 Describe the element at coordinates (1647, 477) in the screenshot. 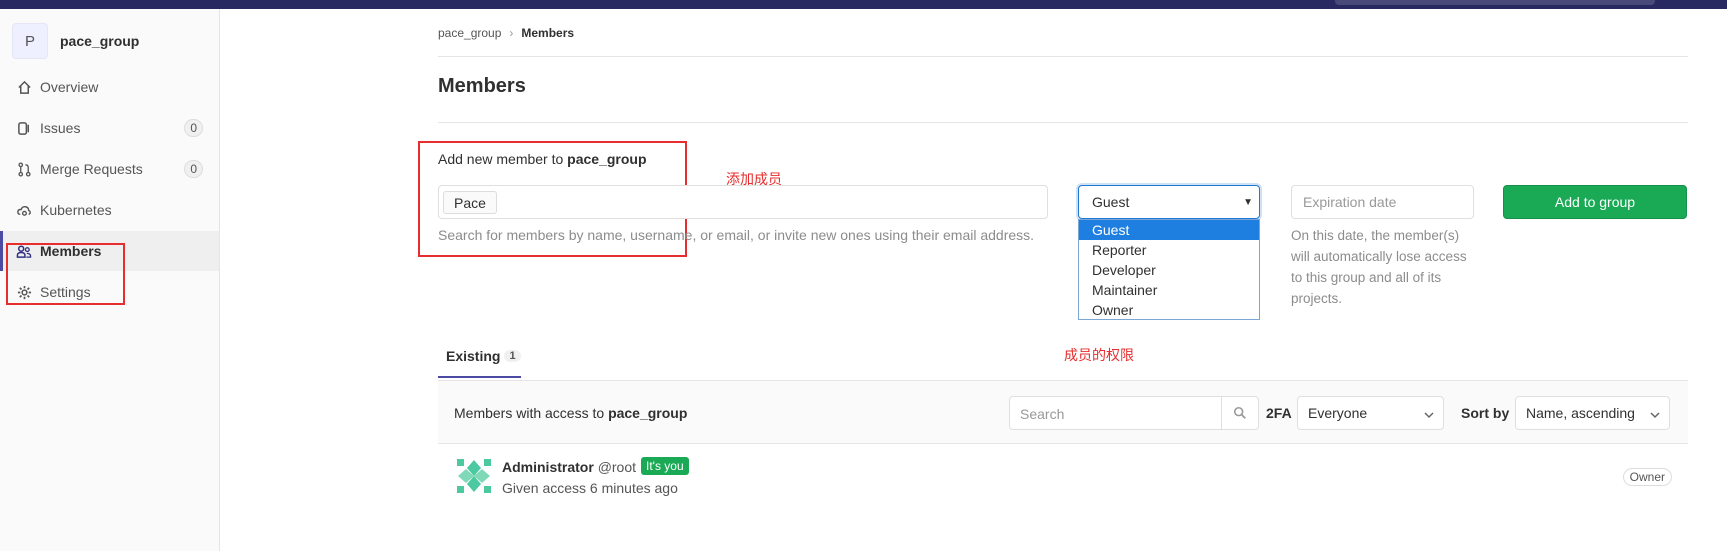

I see `member-role-badge: Owner` at that location.